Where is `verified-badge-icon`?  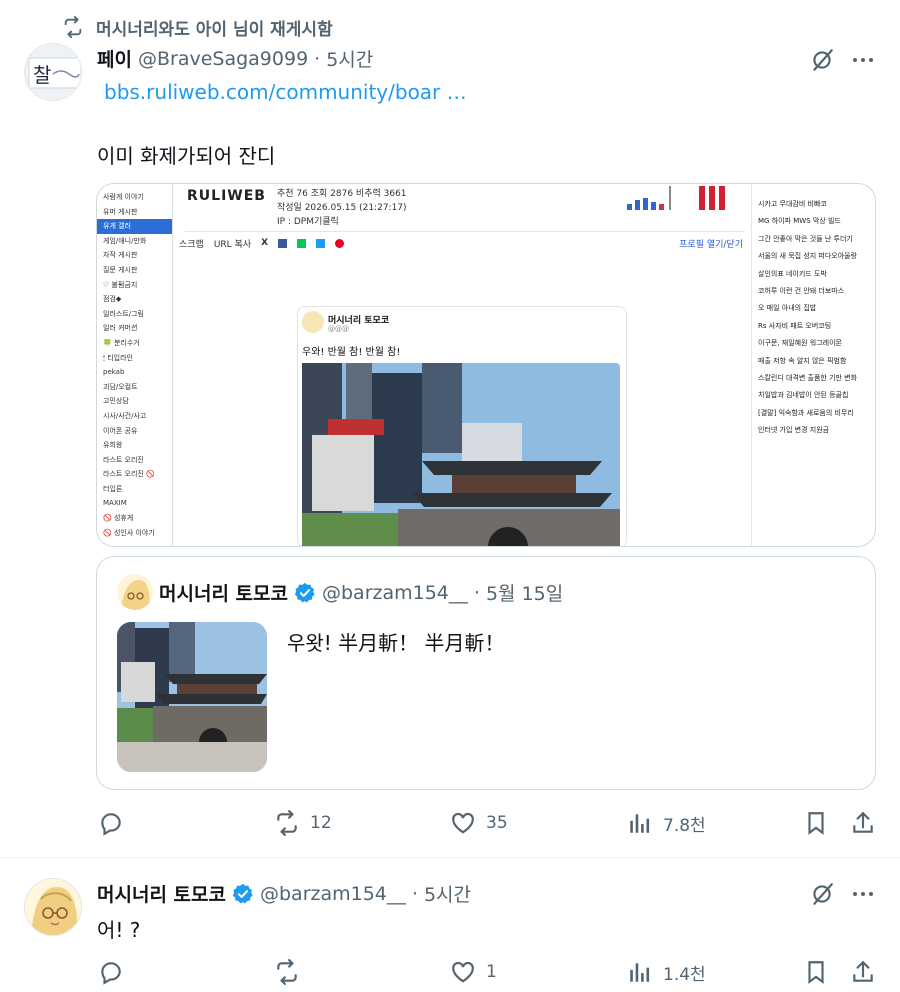 verified-badge-icon is located at coordinates (242, 893).